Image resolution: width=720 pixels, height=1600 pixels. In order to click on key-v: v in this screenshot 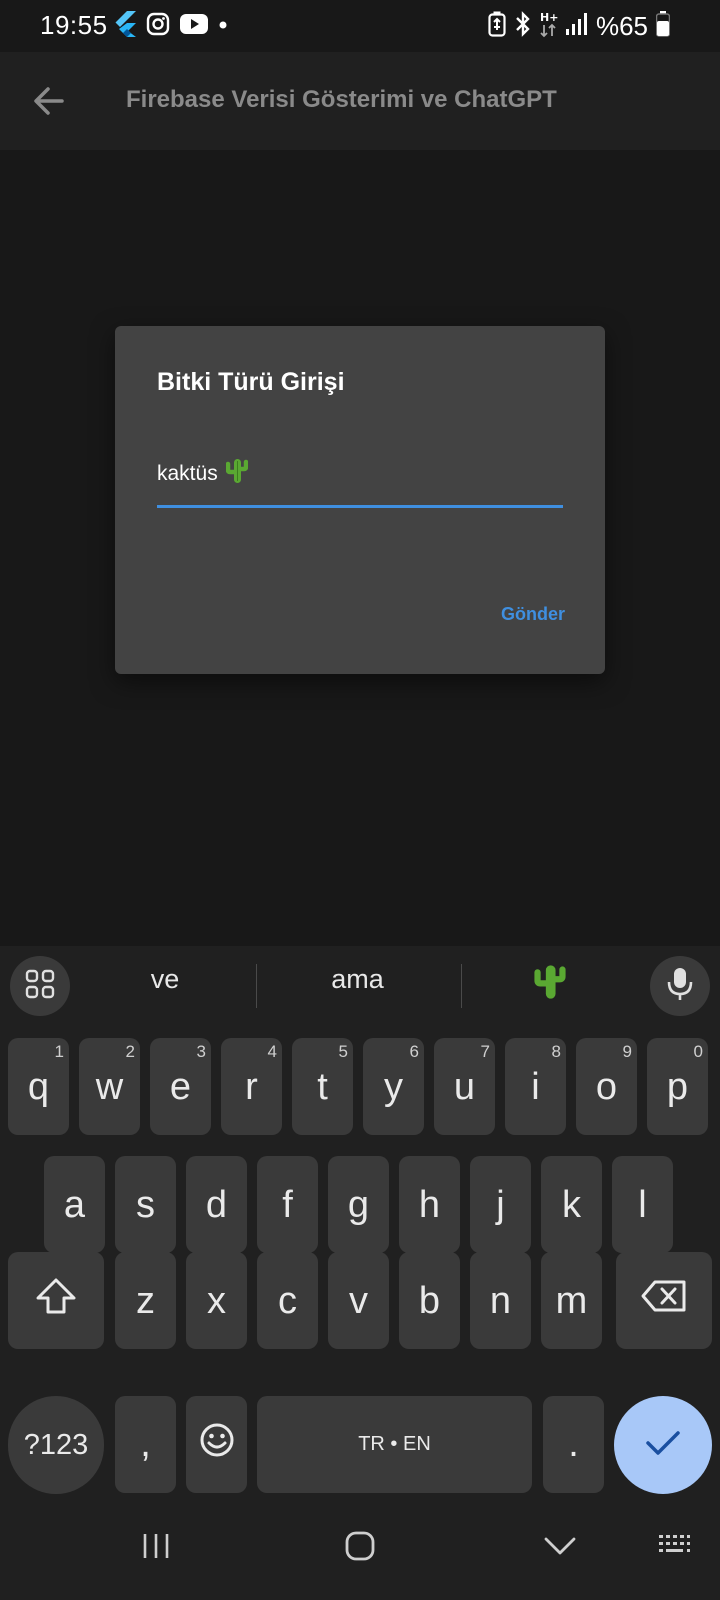, I will do `click(358, 1300)`.